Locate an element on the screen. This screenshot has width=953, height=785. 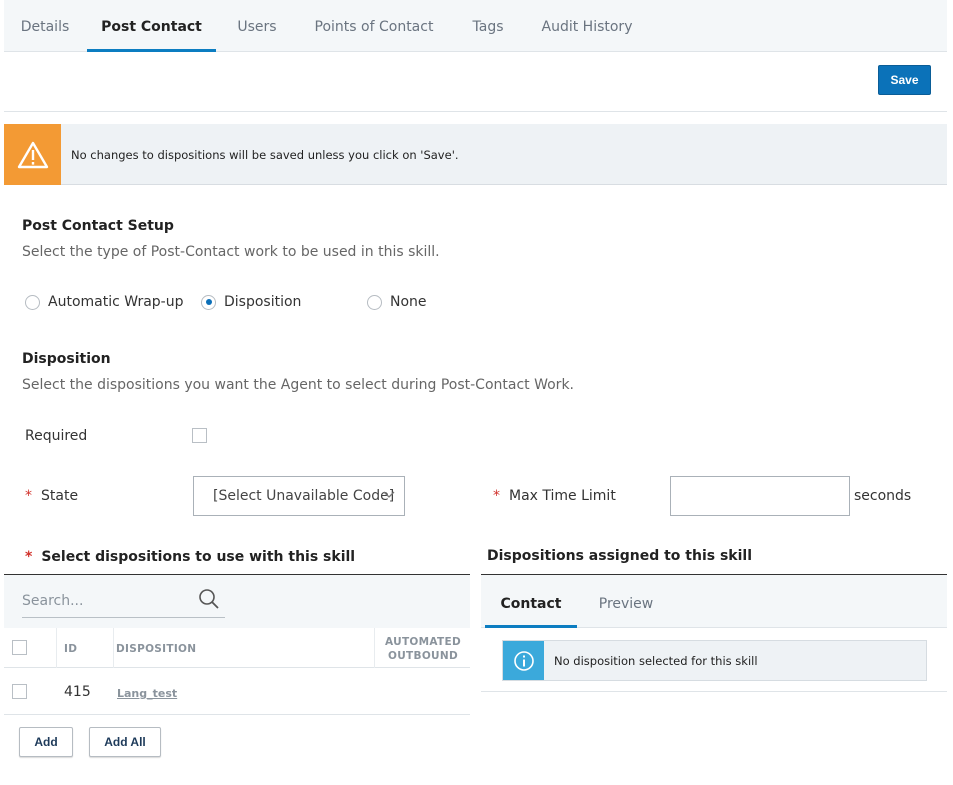
tab-preview: Preview is located at coordinates (626, 601).